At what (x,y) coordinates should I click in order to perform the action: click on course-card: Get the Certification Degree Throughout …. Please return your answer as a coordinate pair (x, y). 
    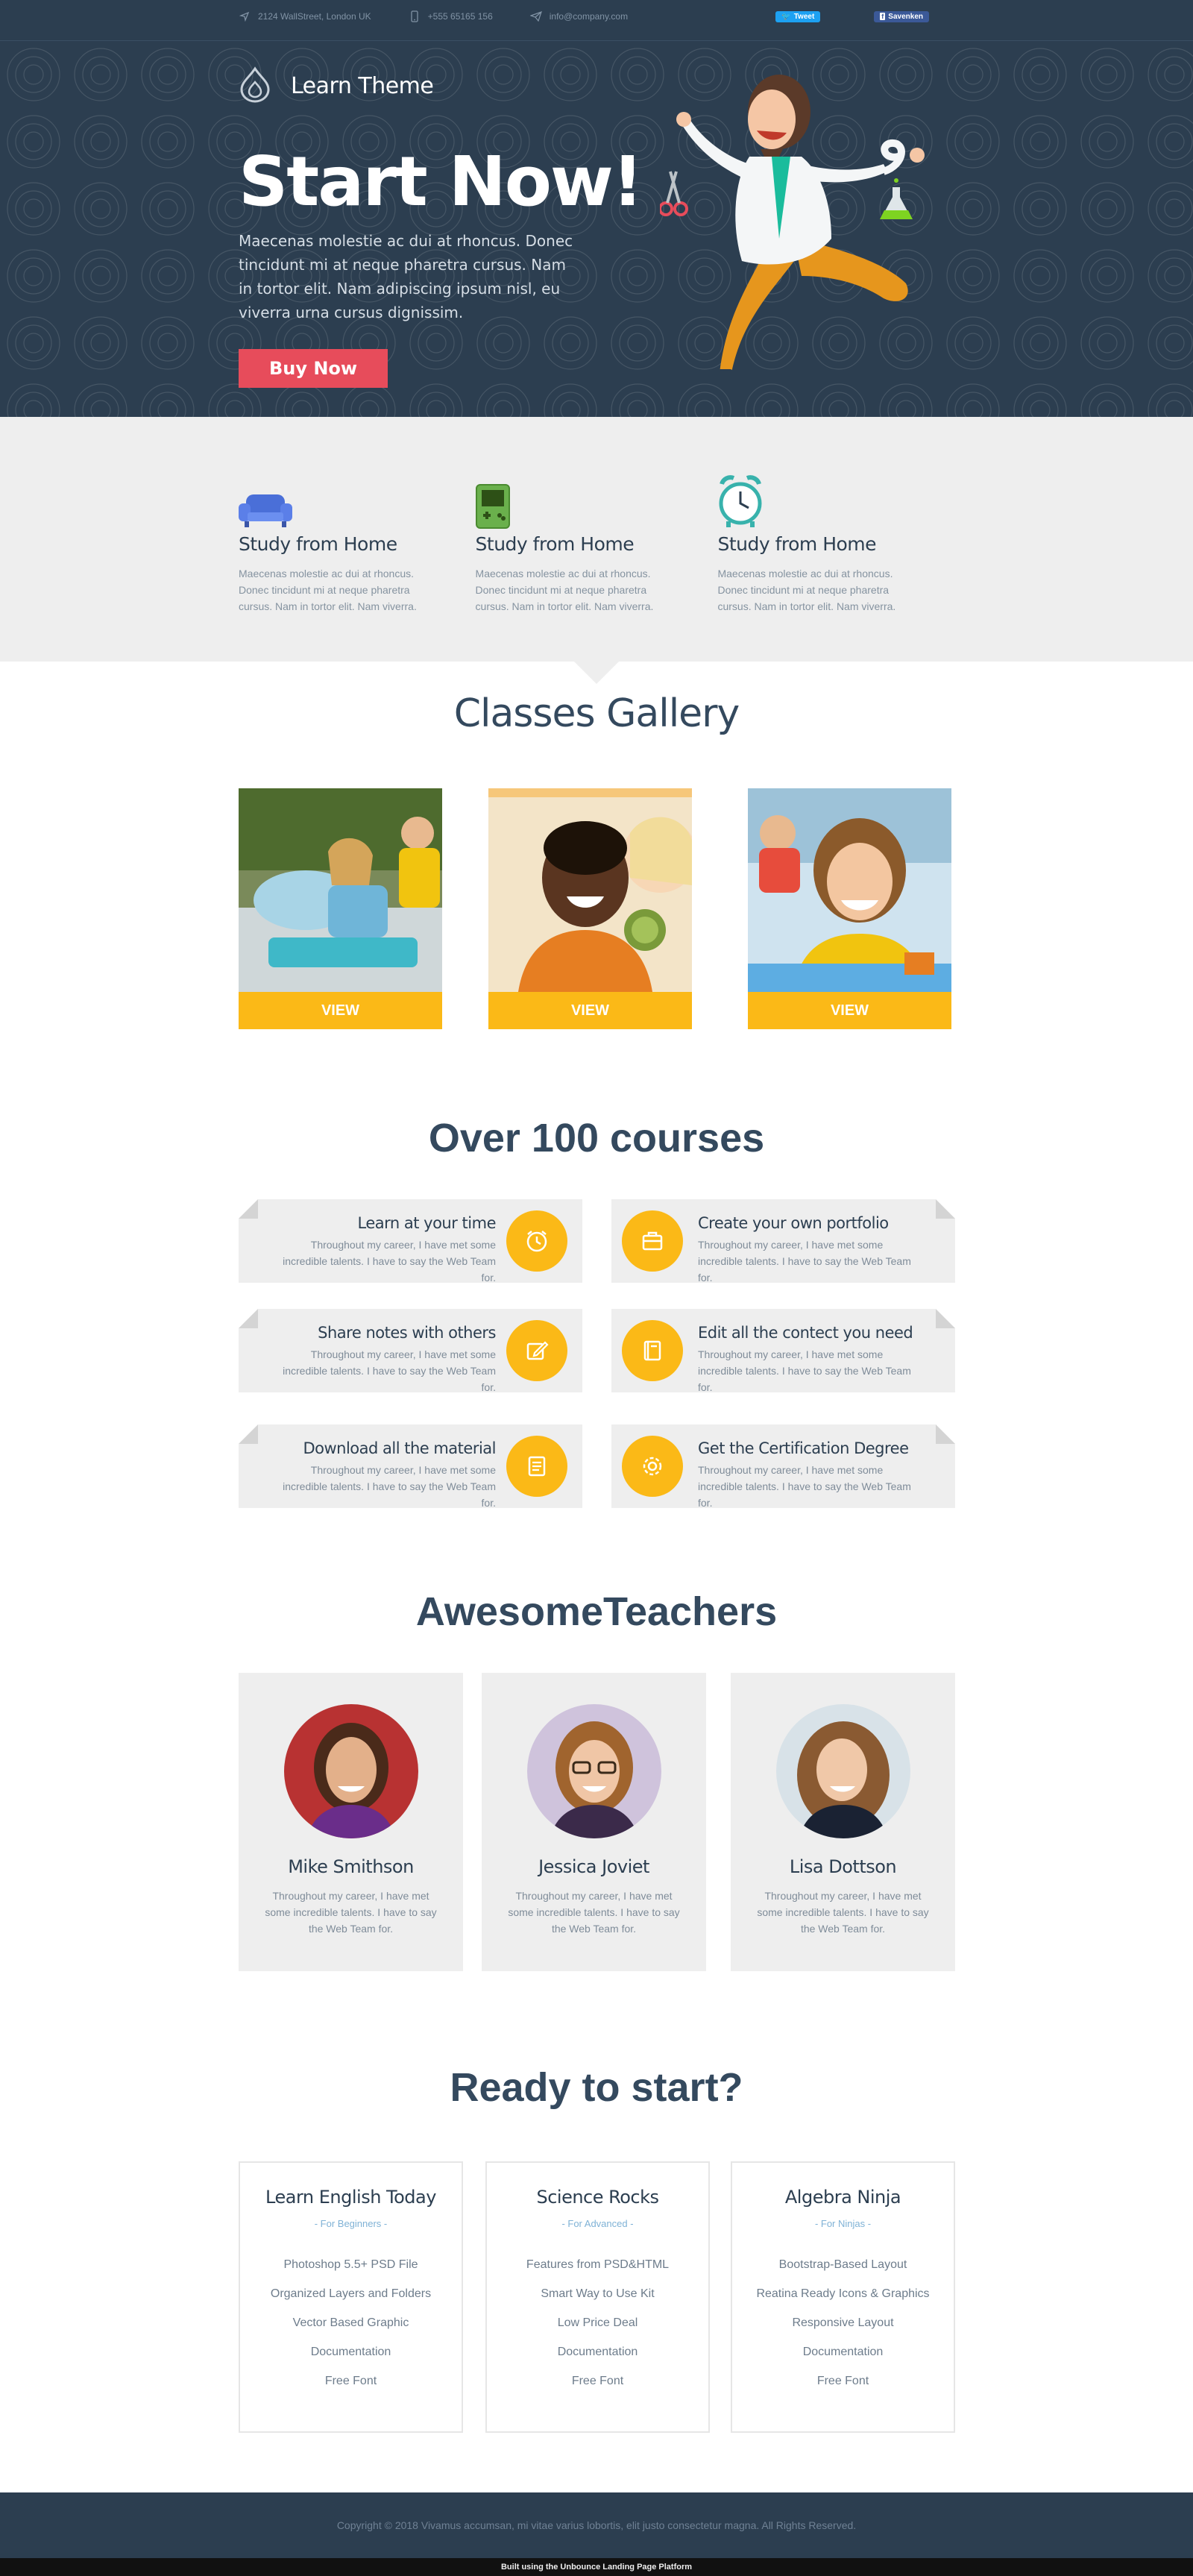
    Looking at the image, I should click on (783, 1467).